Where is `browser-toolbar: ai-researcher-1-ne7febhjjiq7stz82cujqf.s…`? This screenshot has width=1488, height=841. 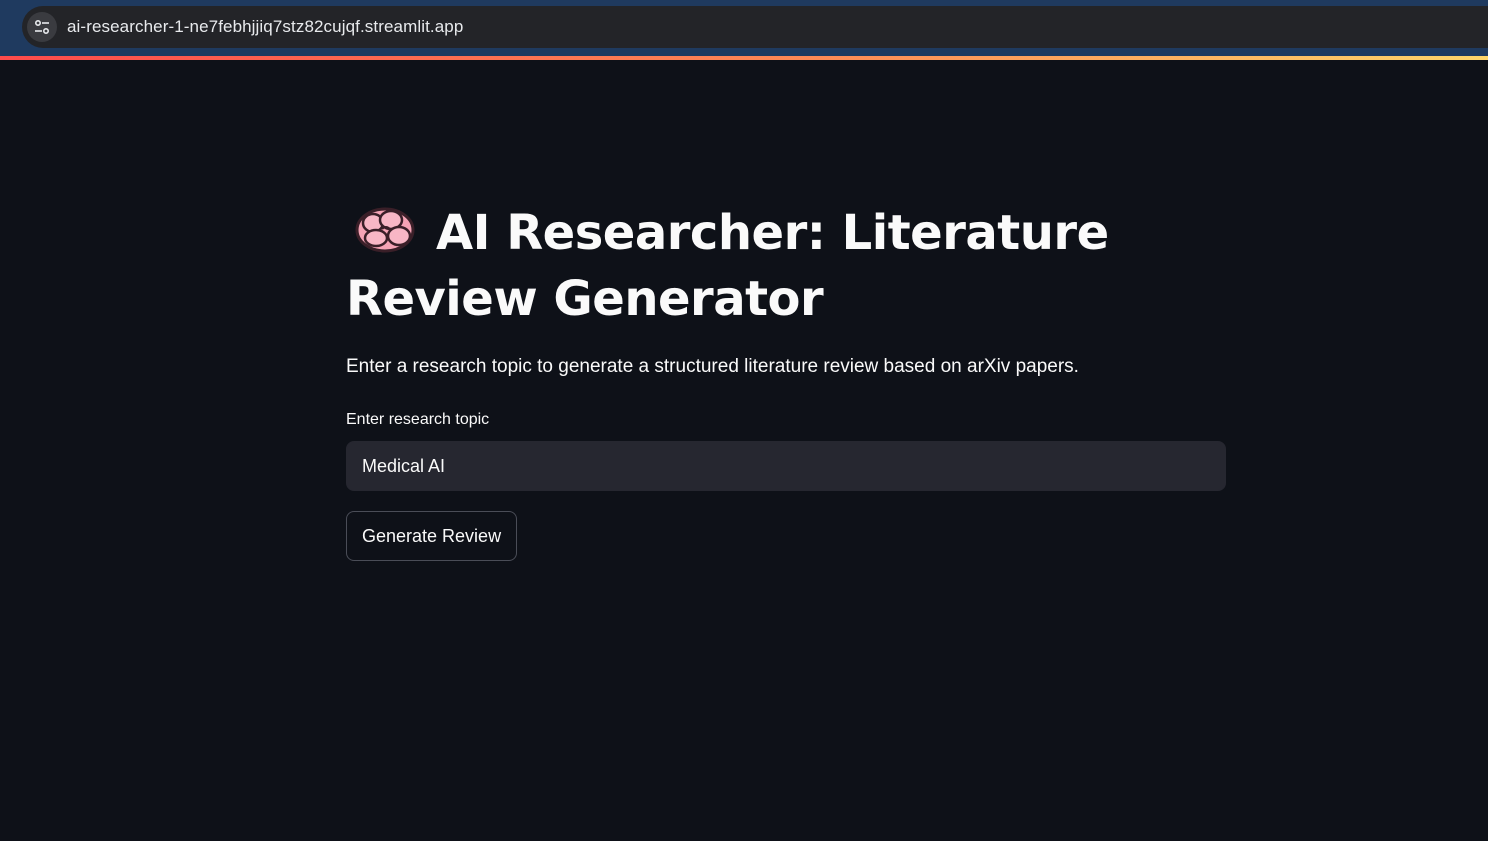
browser-toolbar: ai-researcher-1-ne7febhjjiq7stz82cujqf.s… is located at coordinates (744, 28).